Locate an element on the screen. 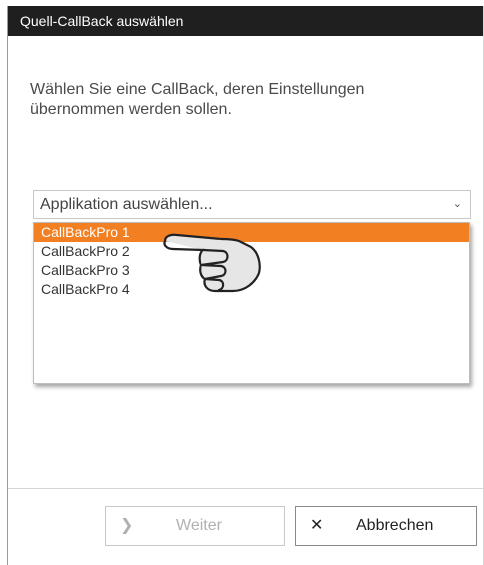 This screenshot has height=565, width=484. dialog-title: Quell-CallBack auswählen is located at coordinates (245, 21).